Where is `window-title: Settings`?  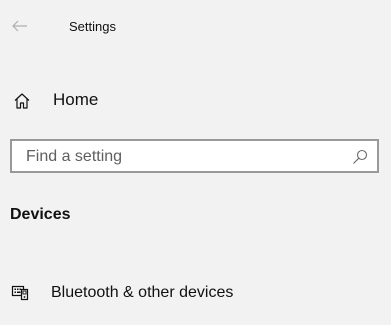
window-title: Settings is located at coordinates (92, 26).